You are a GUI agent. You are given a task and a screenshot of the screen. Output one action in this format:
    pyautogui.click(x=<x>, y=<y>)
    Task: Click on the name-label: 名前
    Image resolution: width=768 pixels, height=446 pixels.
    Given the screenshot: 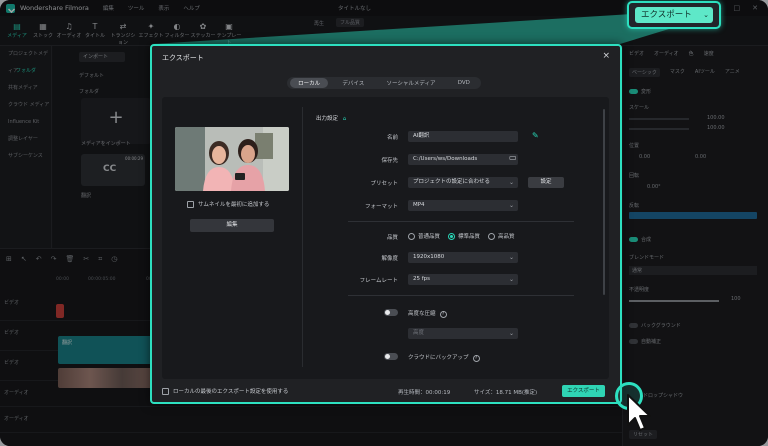 What is the action you would take?
    pyautogui.click(x=392, y=138)
    